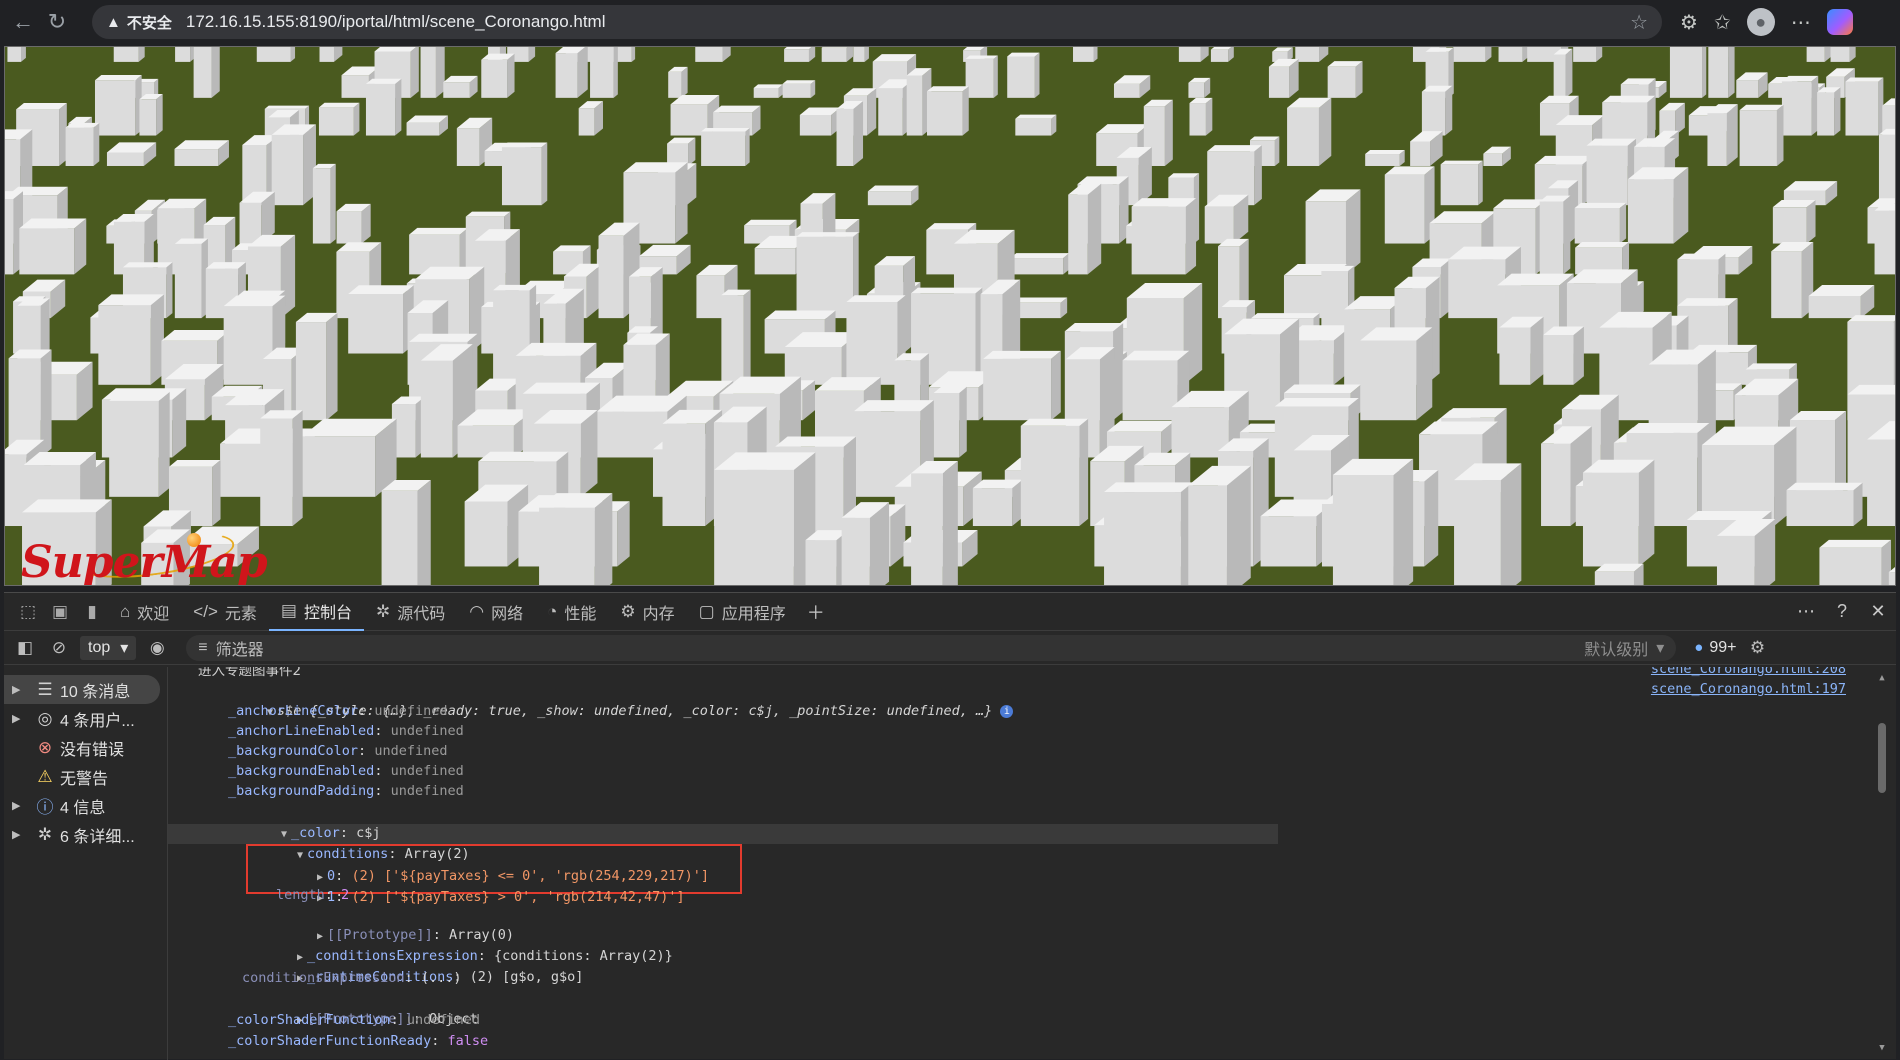 This screenshot has width=1900, height=1060. Describe the element at coordinates (316, 612) in the screenshot. I see `tab-console: ▤ 控制台` at that location.